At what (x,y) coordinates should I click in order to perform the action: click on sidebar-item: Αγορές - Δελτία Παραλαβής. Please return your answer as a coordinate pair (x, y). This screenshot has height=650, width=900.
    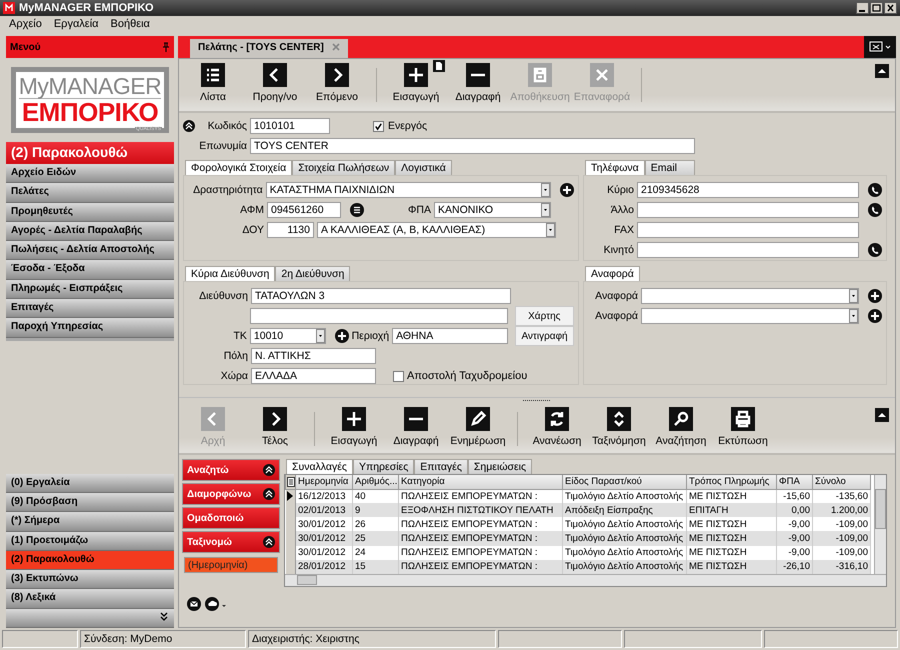
    Looking at the image, I should click on (90, 232).